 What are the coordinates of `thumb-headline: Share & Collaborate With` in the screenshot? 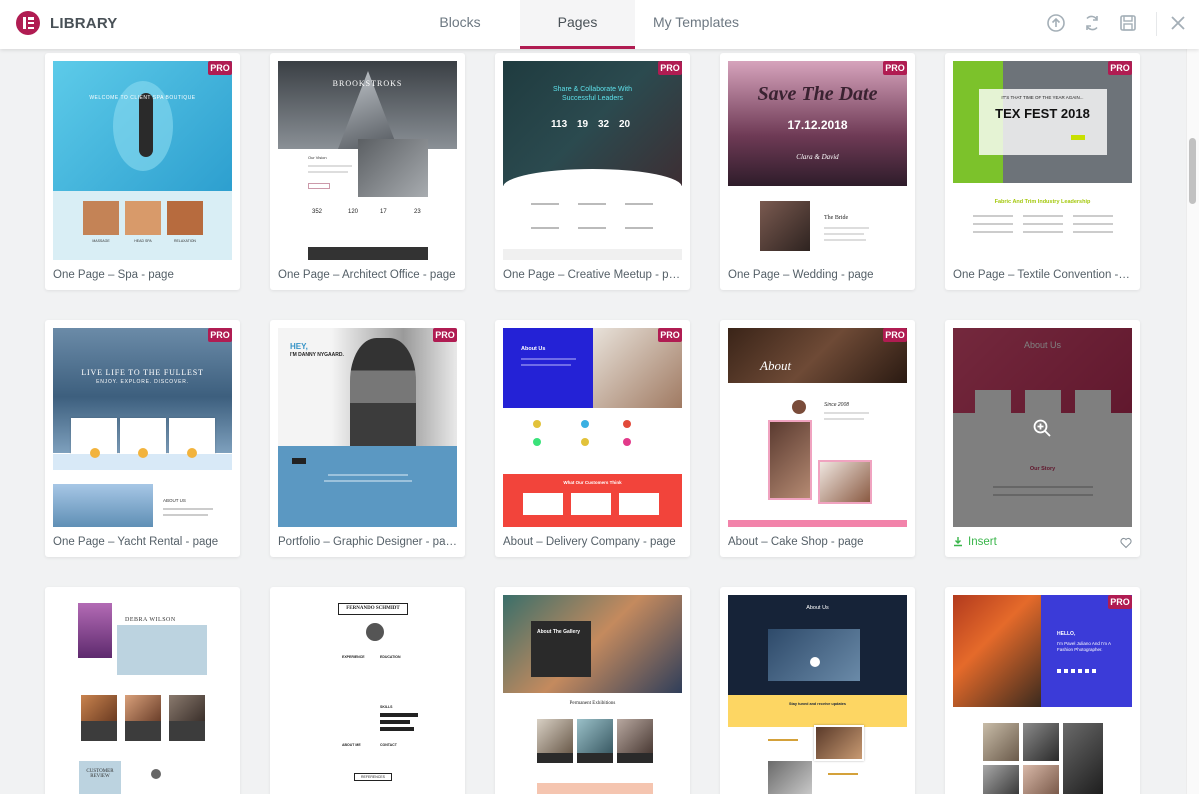 It's located at (592, 89).